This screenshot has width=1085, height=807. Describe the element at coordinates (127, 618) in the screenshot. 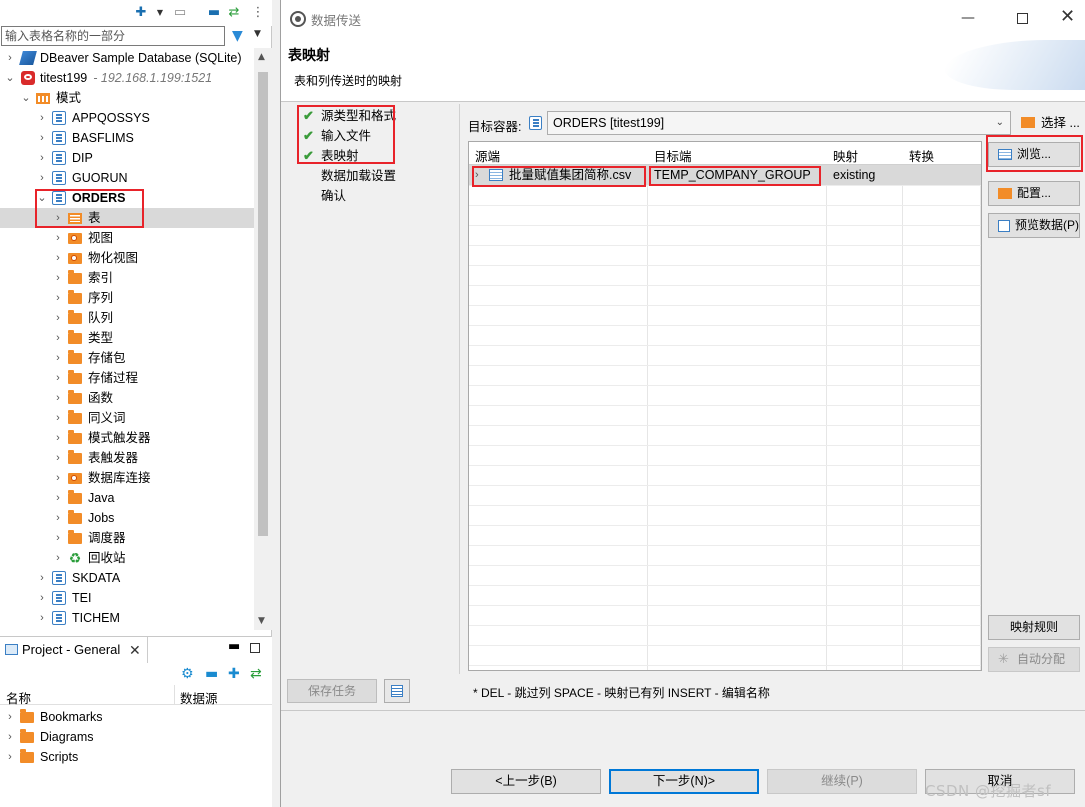

I see `tree-item-schema: › TICHEM` at that location.